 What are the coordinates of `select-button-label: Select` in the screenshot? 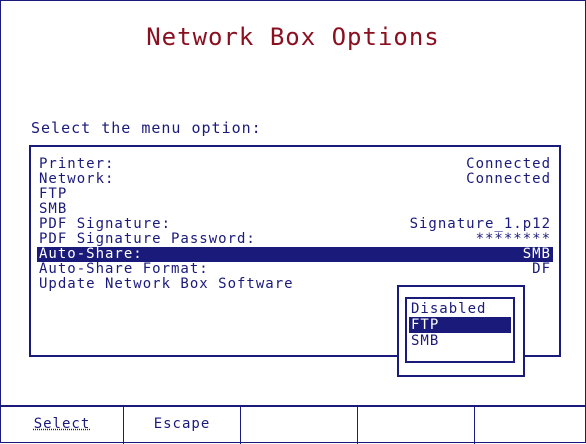 It's located at (62, 424).